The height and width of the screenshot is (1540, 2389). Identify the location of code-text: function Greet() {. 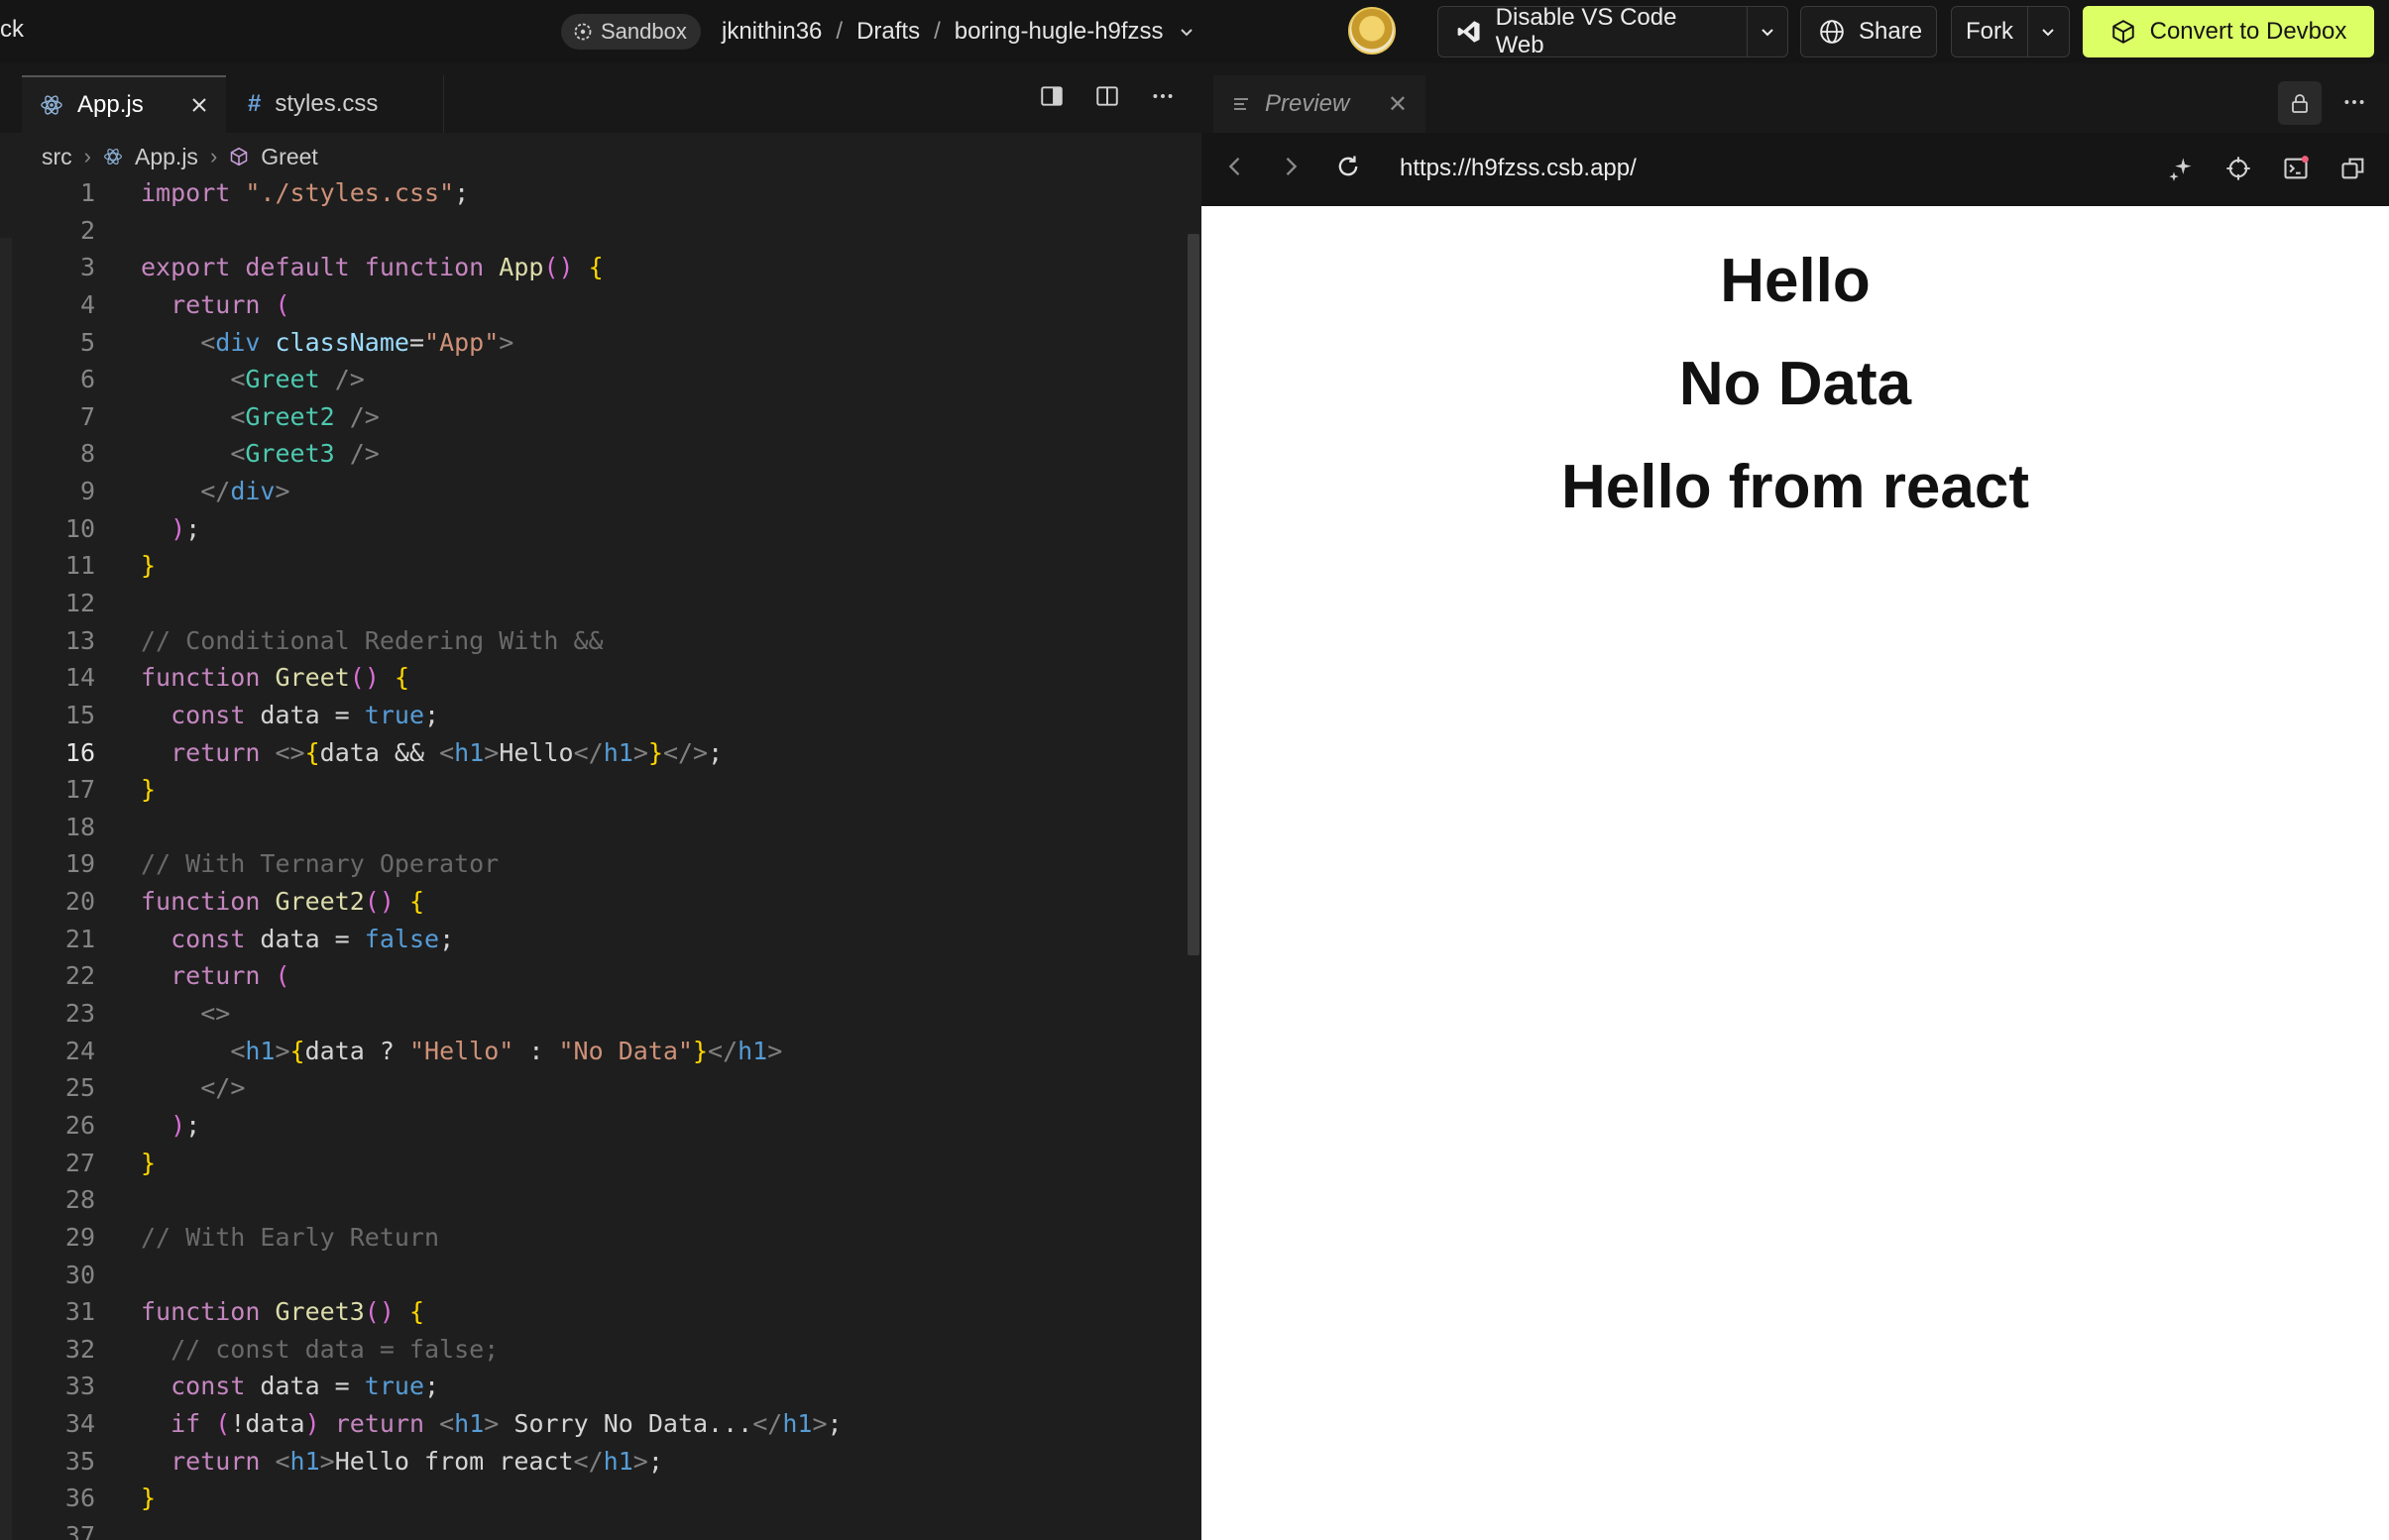
(275, 678).